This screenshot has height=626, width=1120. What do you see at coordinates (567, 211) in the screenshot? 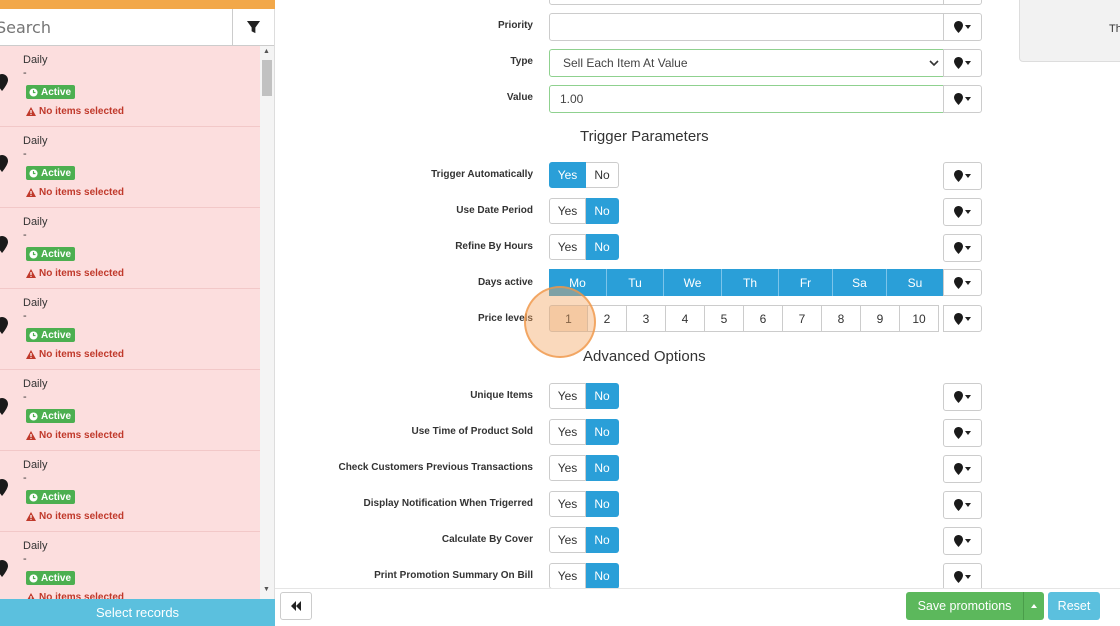
I see `use-date-period-yes: Yes` at bounding box center [567, 211].